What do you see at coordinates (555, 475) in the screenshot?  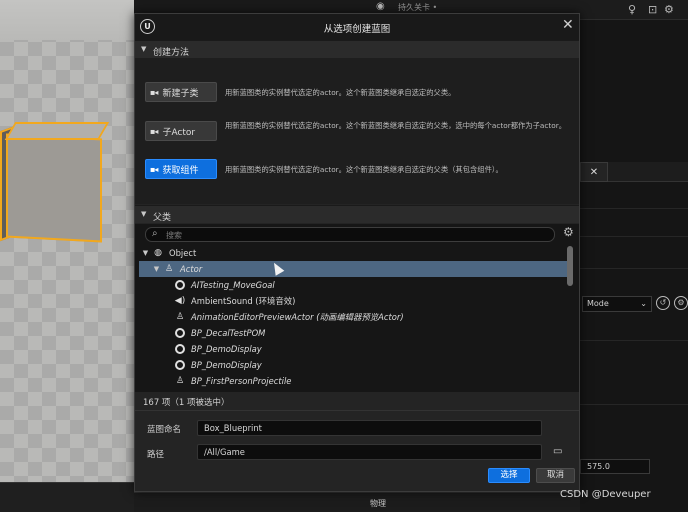 I see `cancel-button: 取消` at bounding box center [555, 475].